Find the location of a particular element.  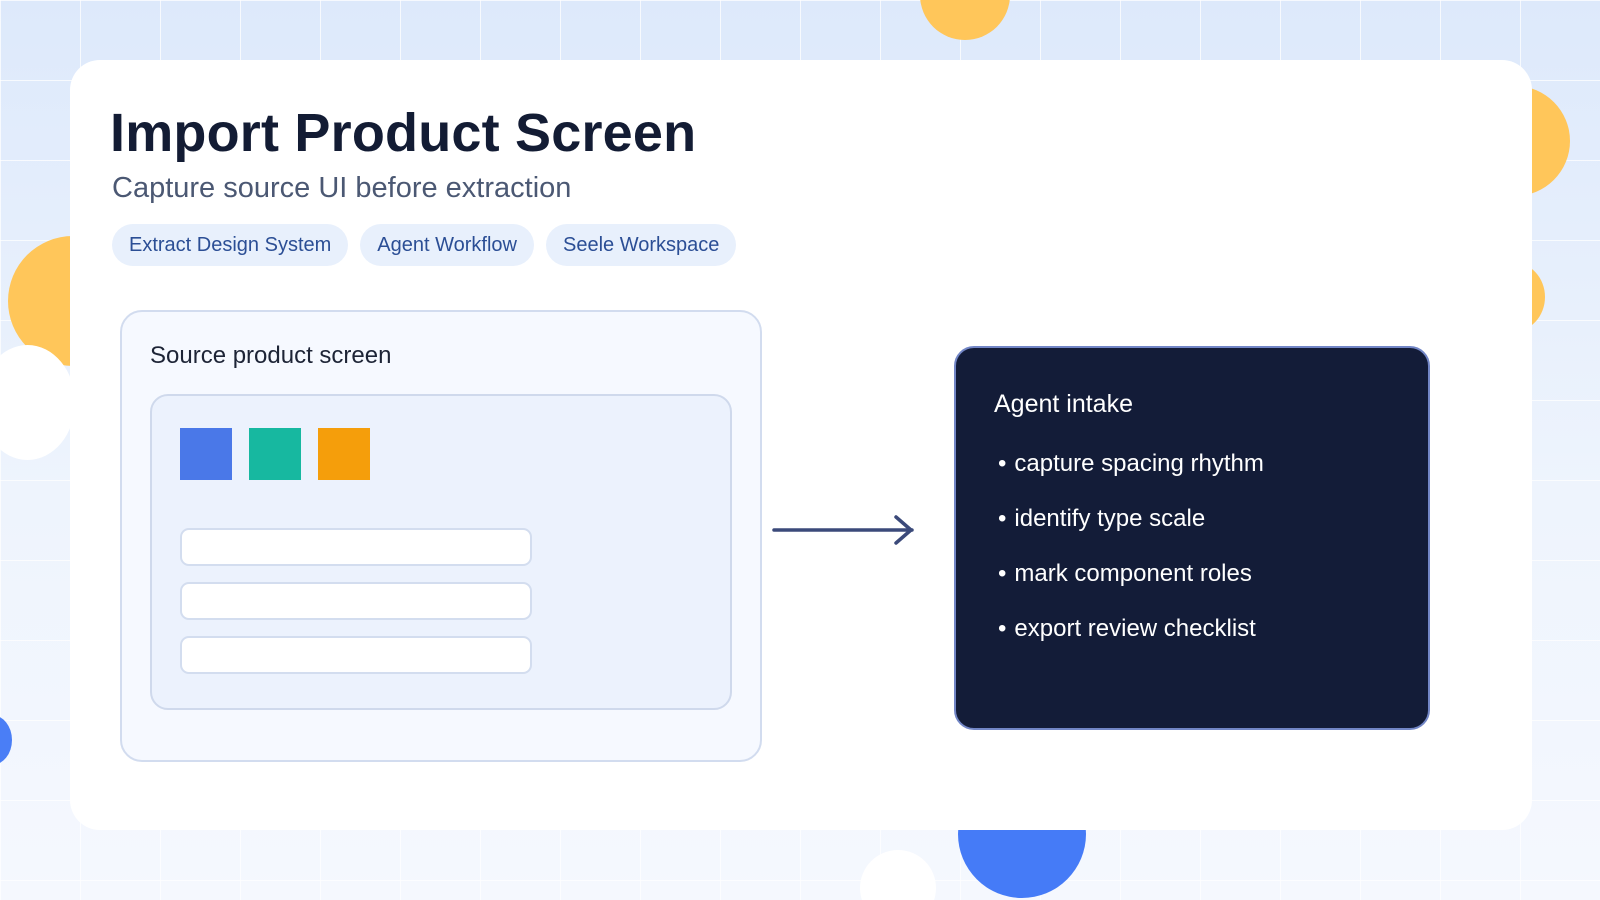

agent-panel-title: Agent intake is located at coordinates (1063, 404).